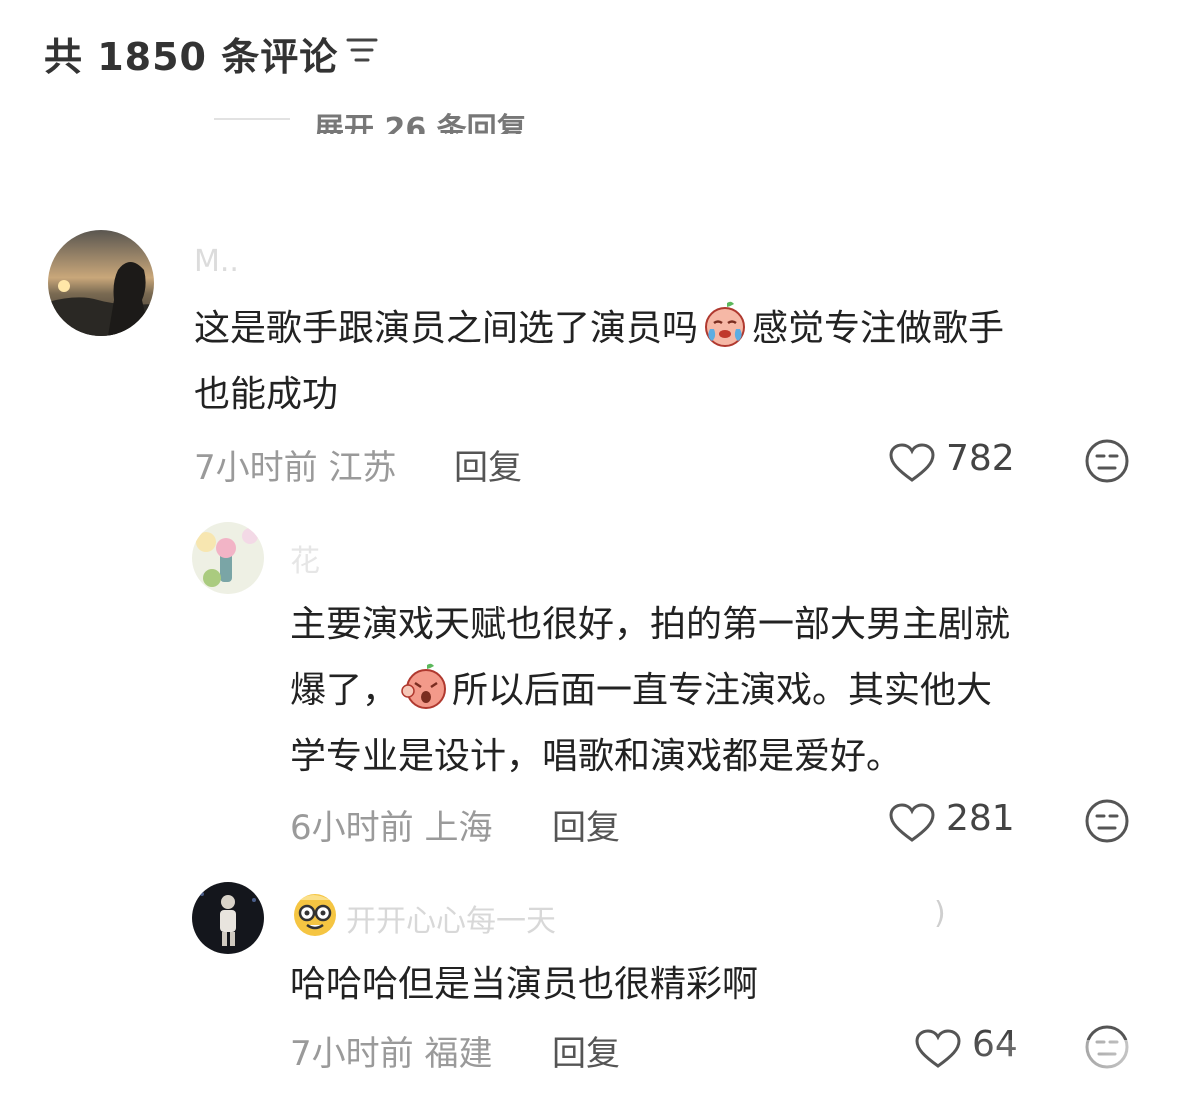  What do you see at coordinates (266, 394) in the screenshot?
I see `comment-text-part: 也能成功` at bounding box center [266, 394].